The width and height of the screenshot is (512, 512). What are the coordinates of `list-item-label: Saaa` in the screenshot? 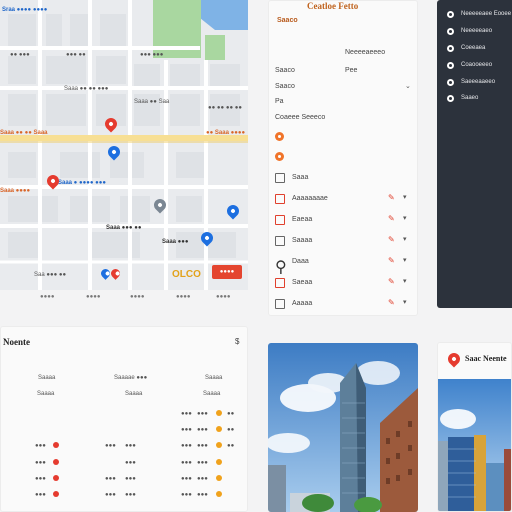 It's located at (300, 177).